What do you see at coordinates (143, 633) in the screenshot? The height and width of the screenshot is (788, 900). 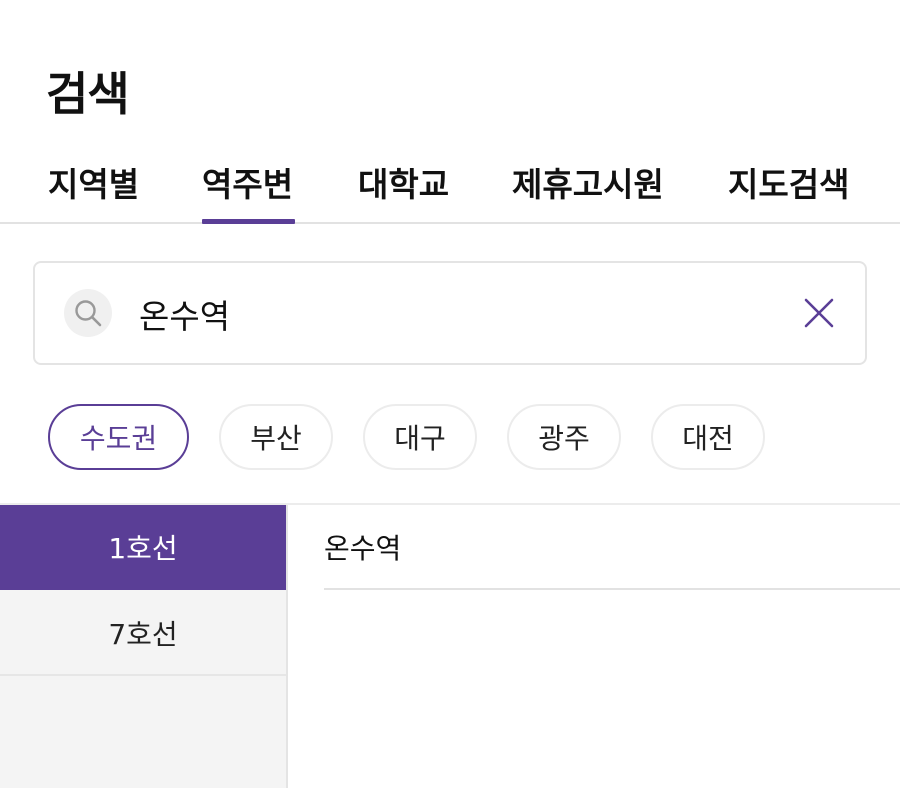 I see `line-item-7: 7호선` at bounding box center [143, 633].